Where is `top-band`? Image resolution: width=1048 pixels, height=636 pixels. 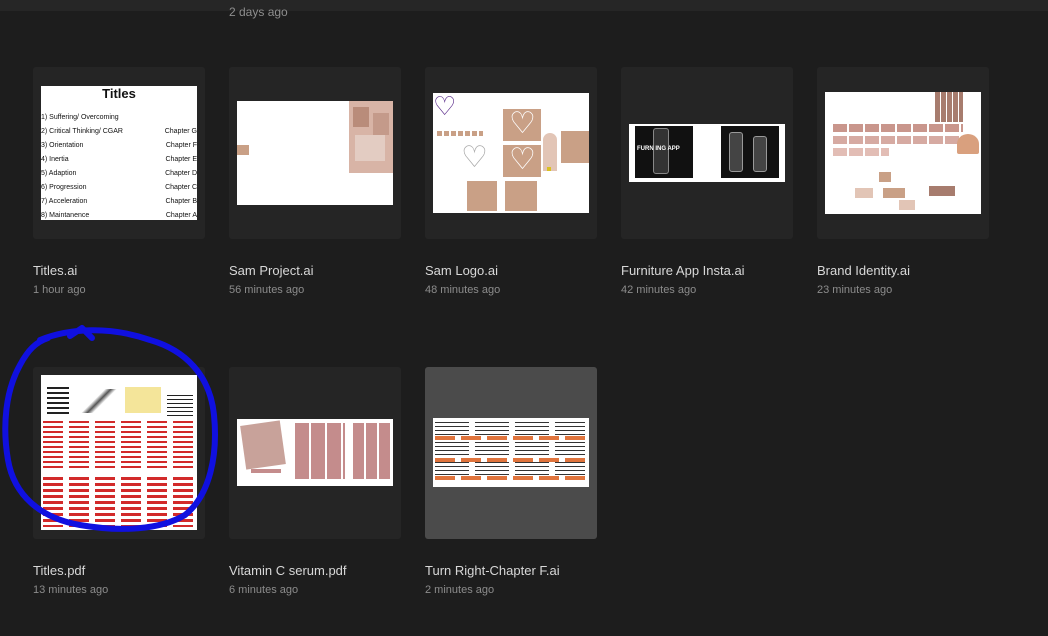
top-band is located at coordinates (524, 5).